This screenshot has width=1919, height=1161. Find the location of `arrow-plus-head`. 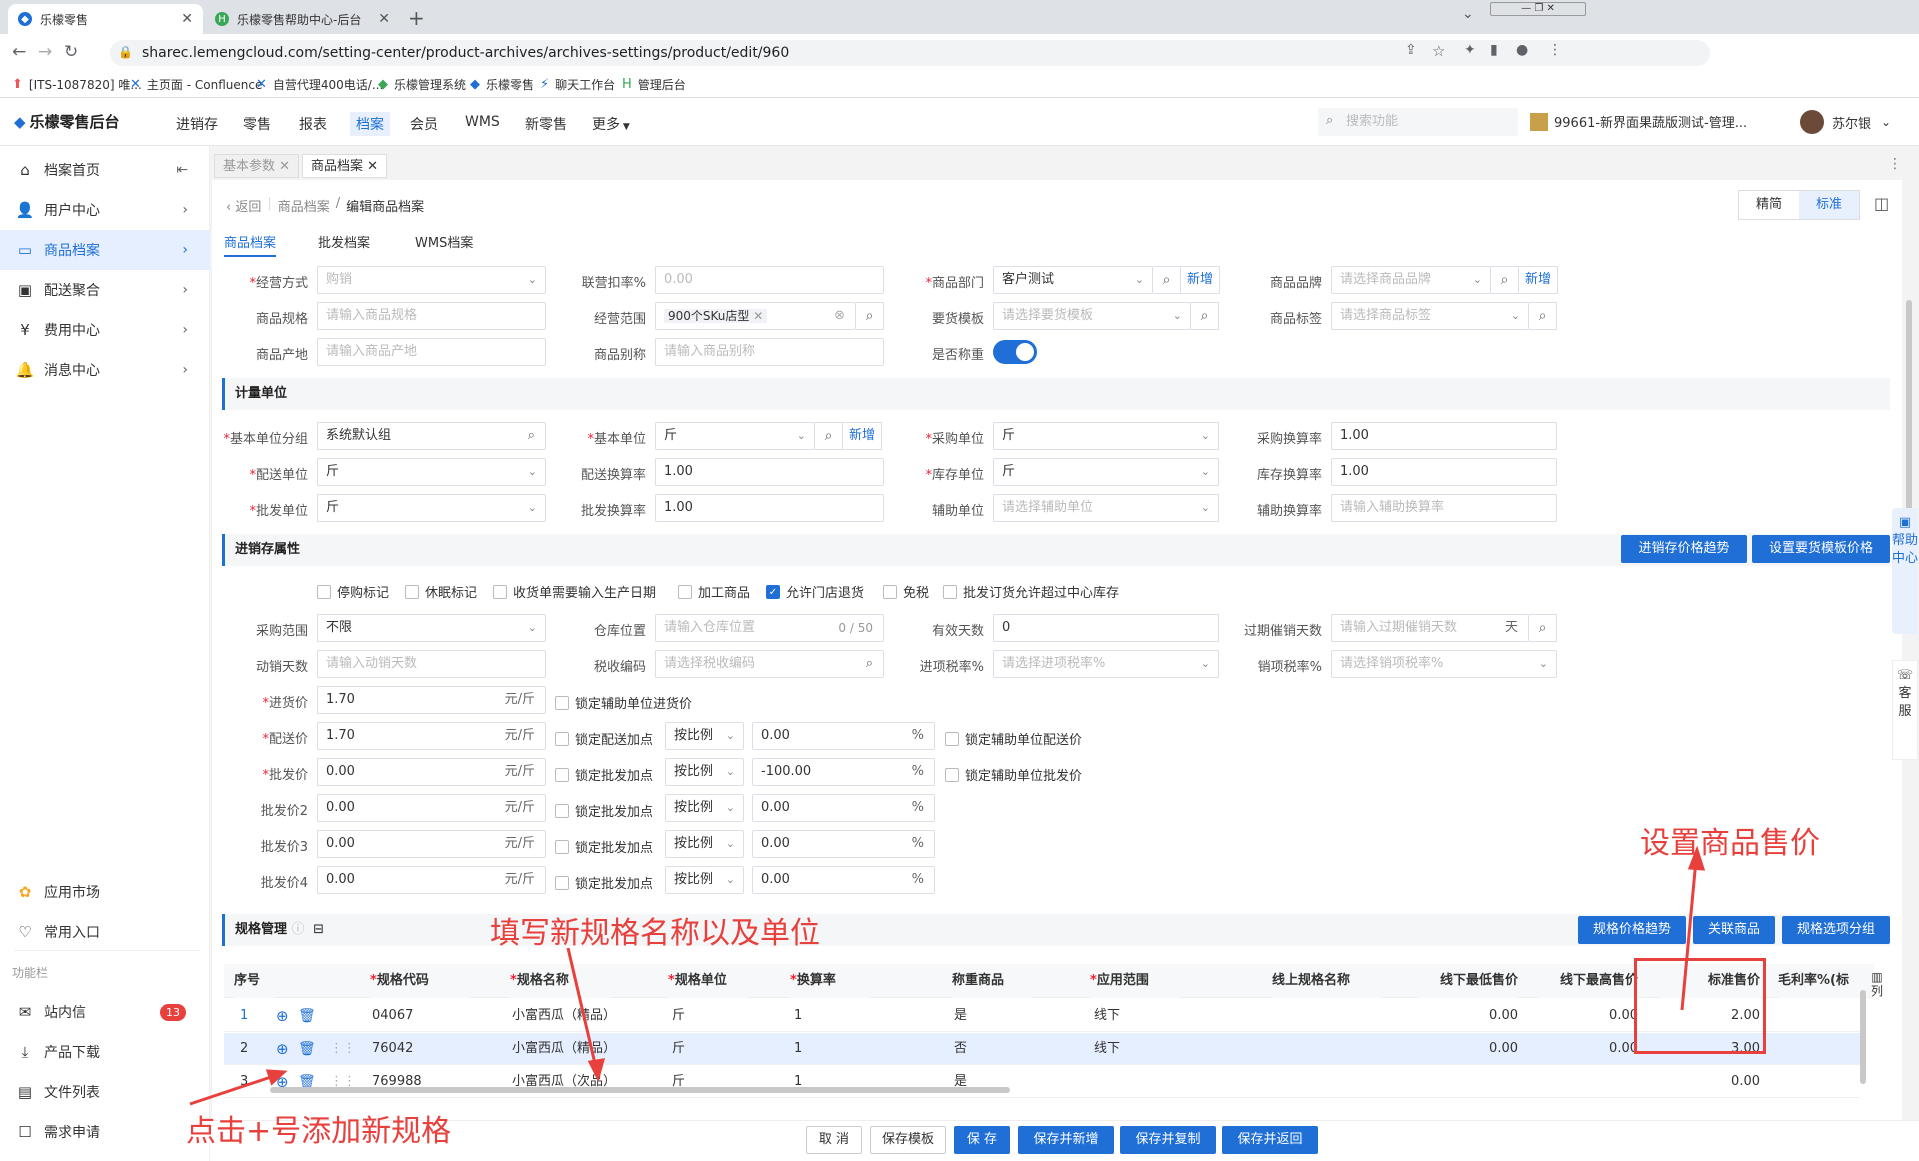

arrow-plus-head is located at coordinates (276, 1077).